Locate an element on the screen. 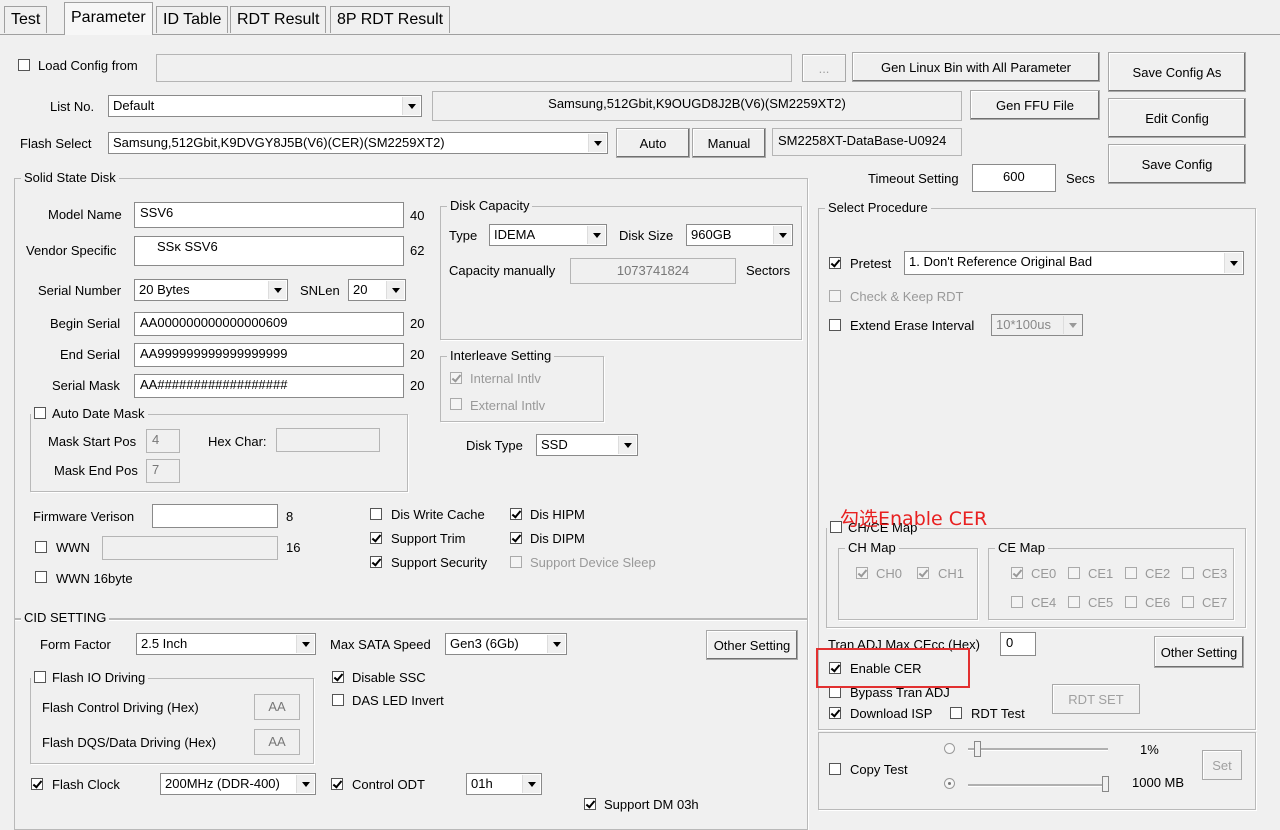 This screenshot has height=830, width=1280. internal-intlv-checkbox is located at coordinates (456, 378).